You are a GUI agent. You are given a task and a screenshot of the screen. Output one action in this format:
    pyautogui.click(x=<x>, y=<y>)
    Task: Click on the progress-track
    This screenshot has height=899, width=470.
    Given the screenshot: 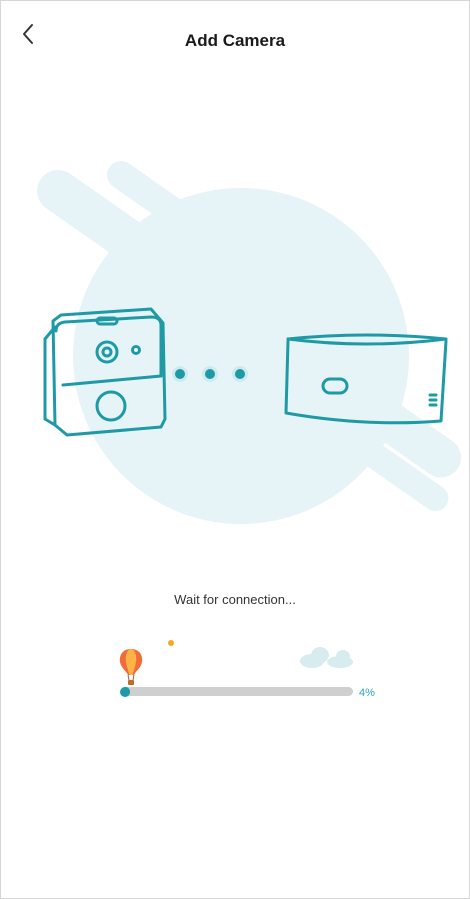 What is the action you would take?
    pyautogui.click(x=237, y=691)
    